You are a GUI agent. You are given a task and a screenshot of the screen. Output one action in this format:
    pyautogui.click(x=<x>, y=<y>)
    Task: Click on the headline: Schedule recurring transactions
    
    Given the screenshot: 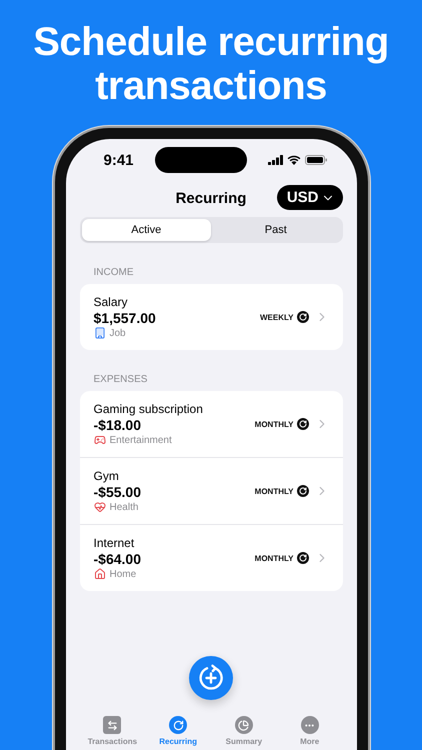 What is the action you would take?
    pyautogui.click(x=211, y=64)
    